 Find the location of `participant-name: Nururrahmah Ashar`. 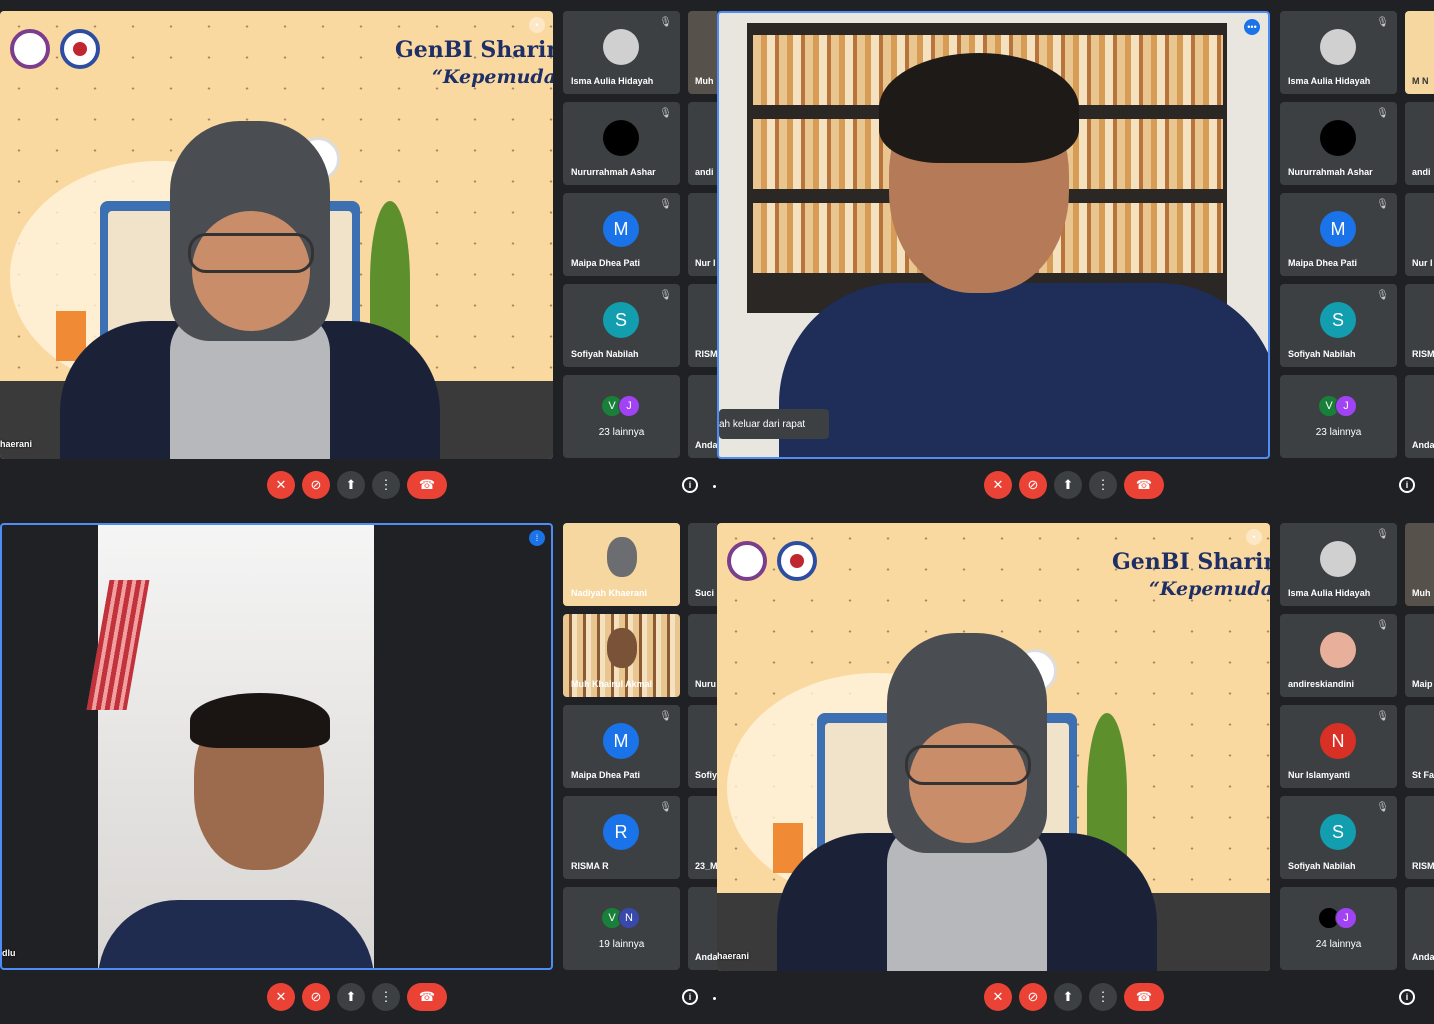

participant-name: Nururrahmah Ashar is located at coordinates (1330, 172).